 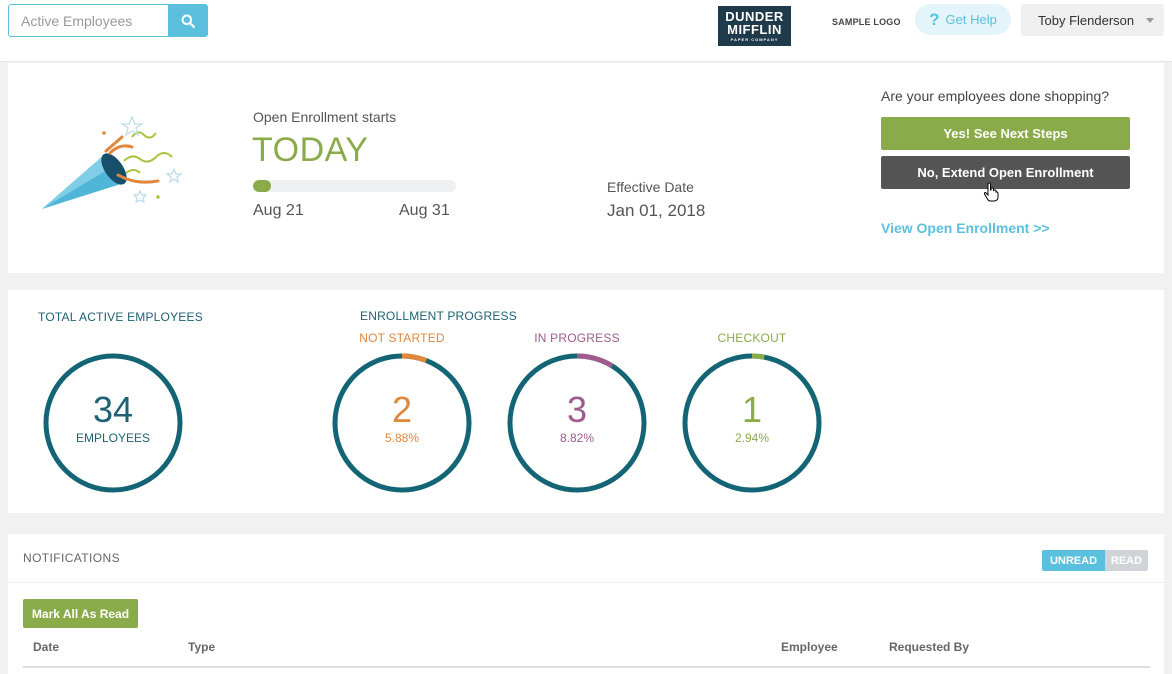 I want to click on total-employees-unit: EMPLOYEES, so click(x=113, y=438).